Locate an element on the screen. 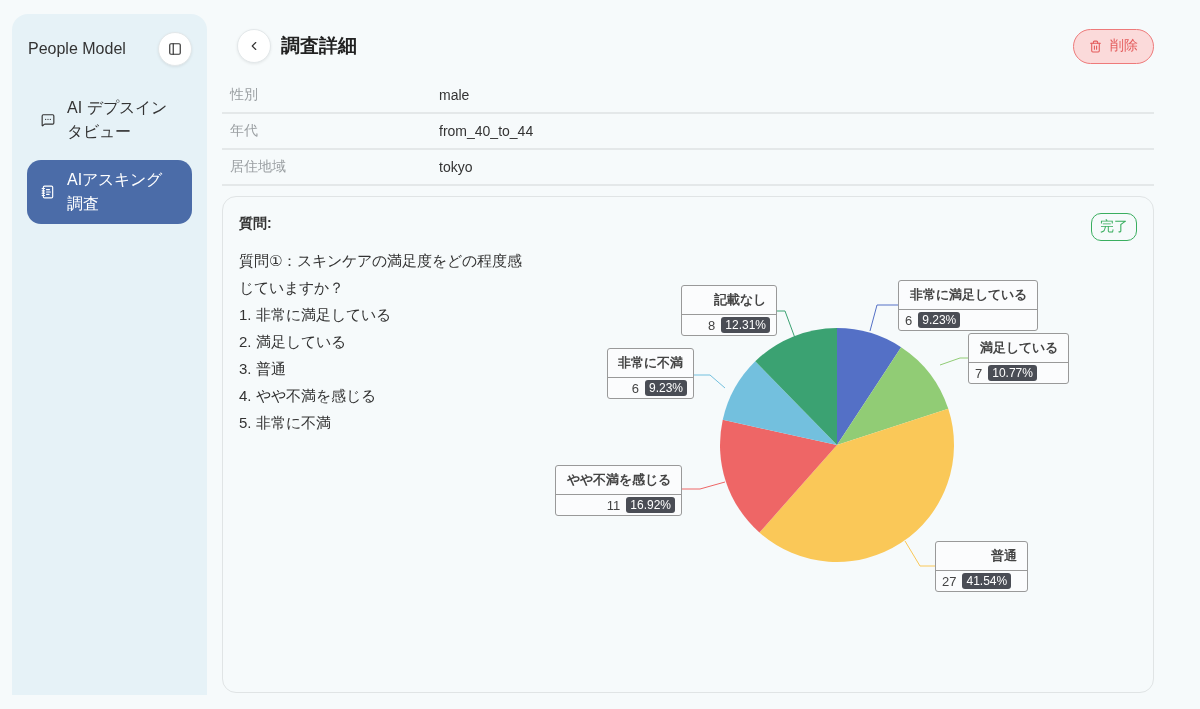 The width and height of the screenshot is (1200, 709). percent-badge: 10.77% is located at coordinates (1012, 373).